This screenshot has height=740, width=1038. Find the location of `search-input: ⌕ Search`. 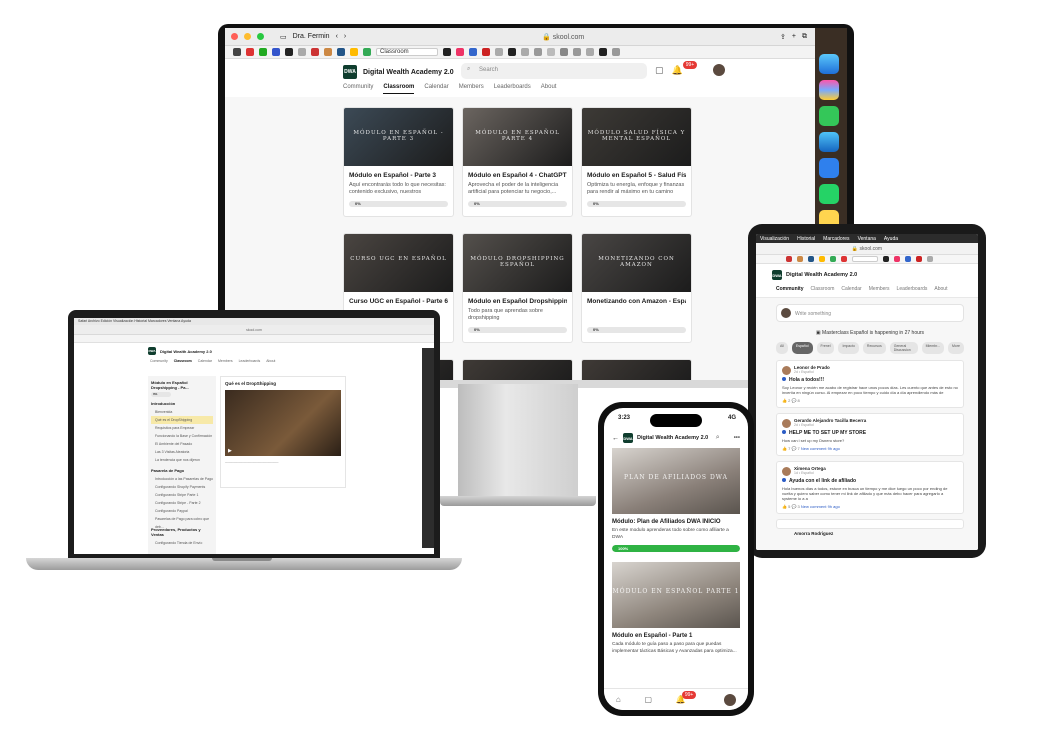

search-input: ⌕ Search is located at coordinates (554, 71).